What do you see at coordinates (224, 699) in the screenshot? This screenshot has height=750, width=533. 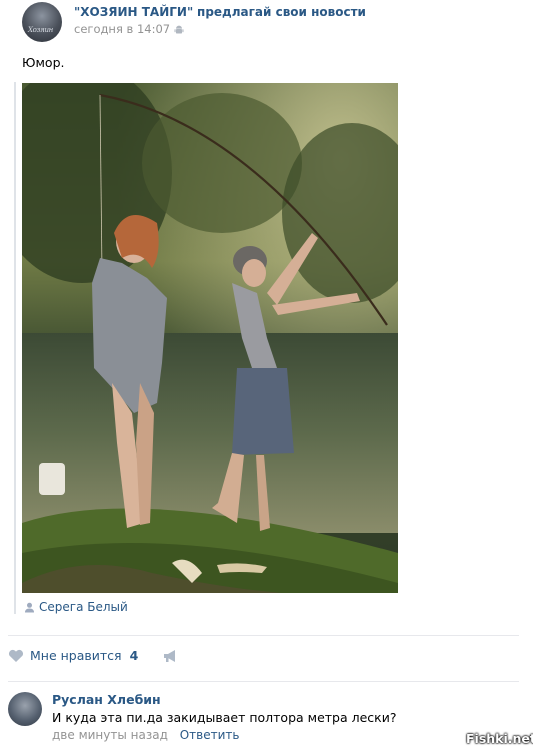 I see `comment-author-link: Руслан Хлебин` at bounding box center [224, 699].